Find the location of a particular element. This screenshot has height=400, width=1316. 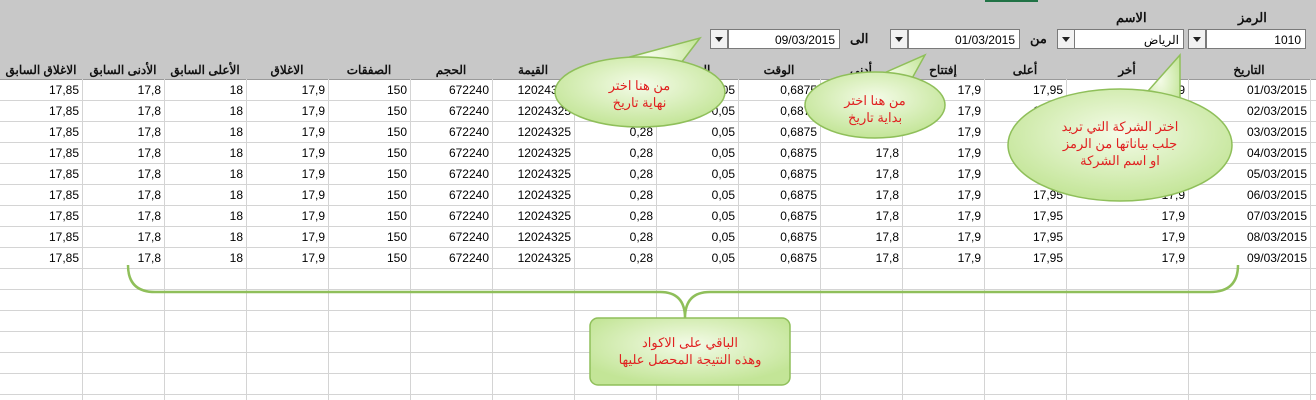

start-date-callout-text: من هنا اختر بداية تاريخ is located at coordinates (875, 109).